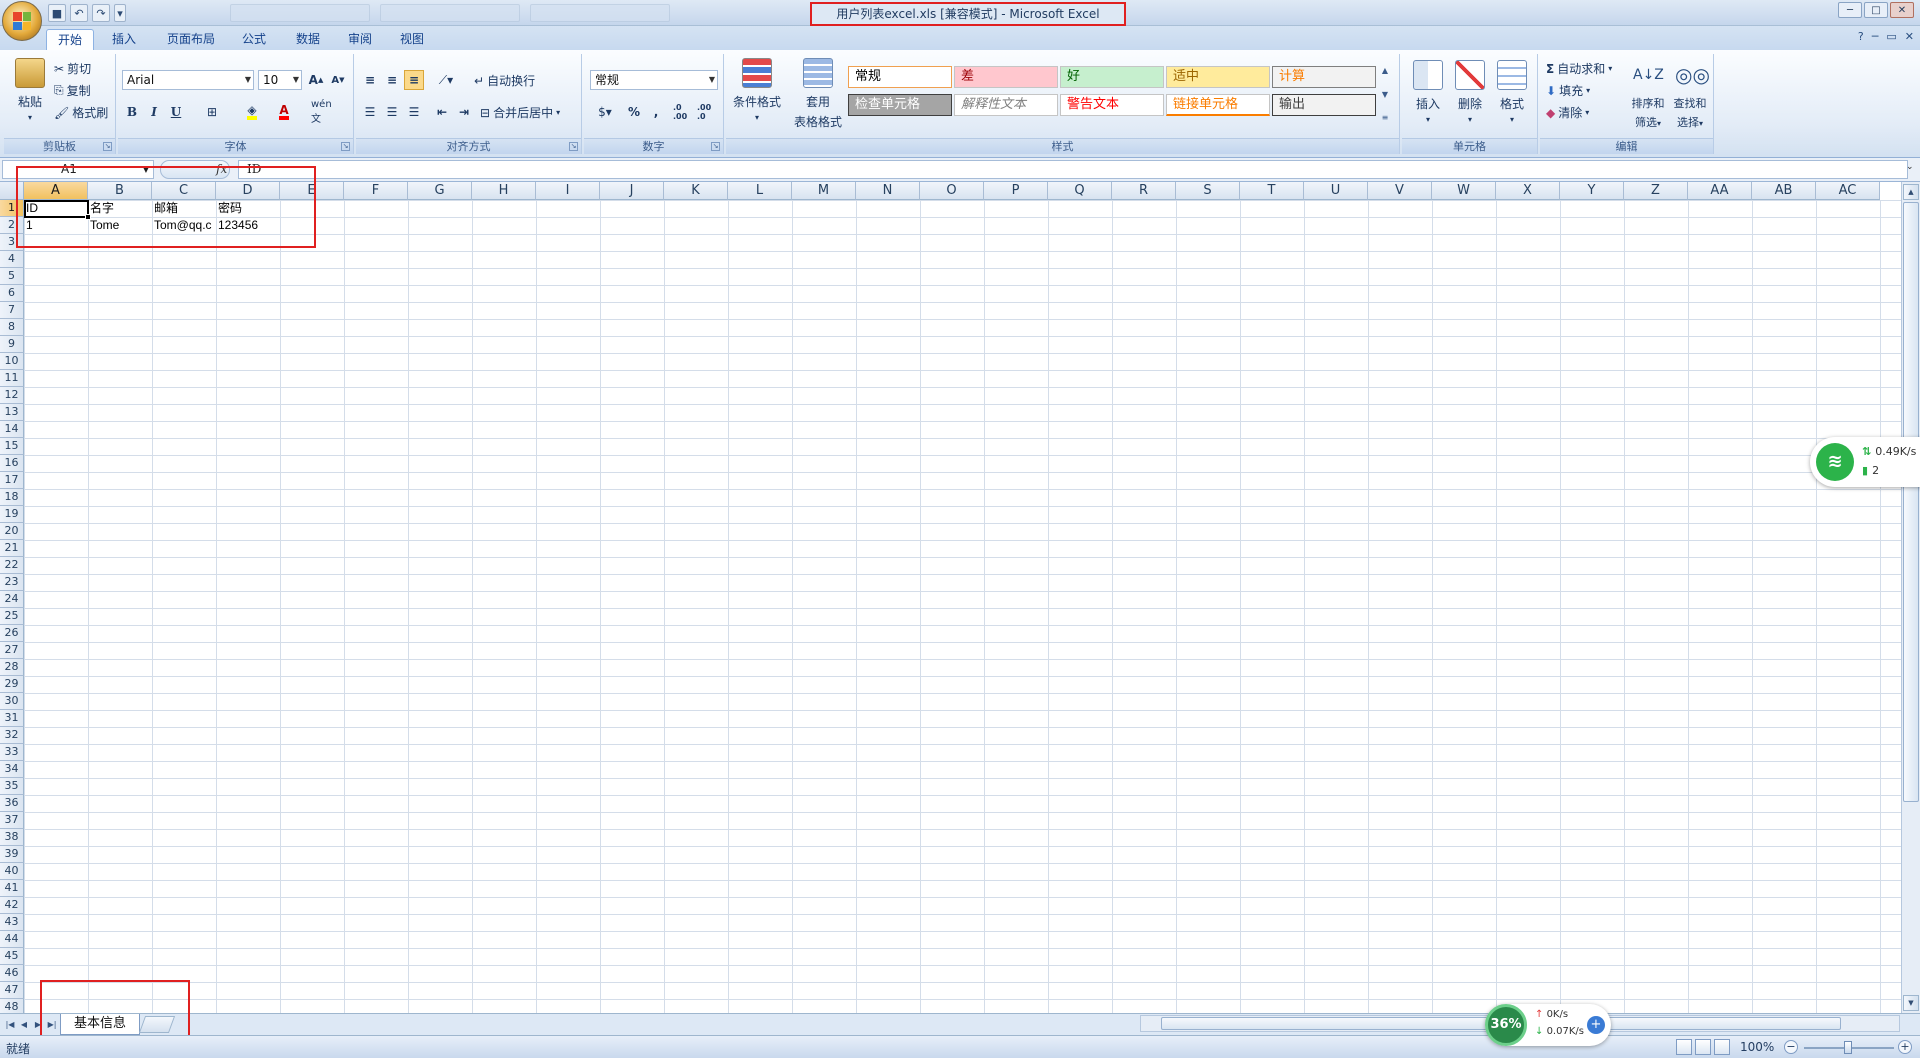 This screenshot has width=1920, height=1058. What do you see at coordinates (1512, 92) in the screenshot?
I see `format-cells-button: 格式 ▾` at bounding box center [1512, 92].